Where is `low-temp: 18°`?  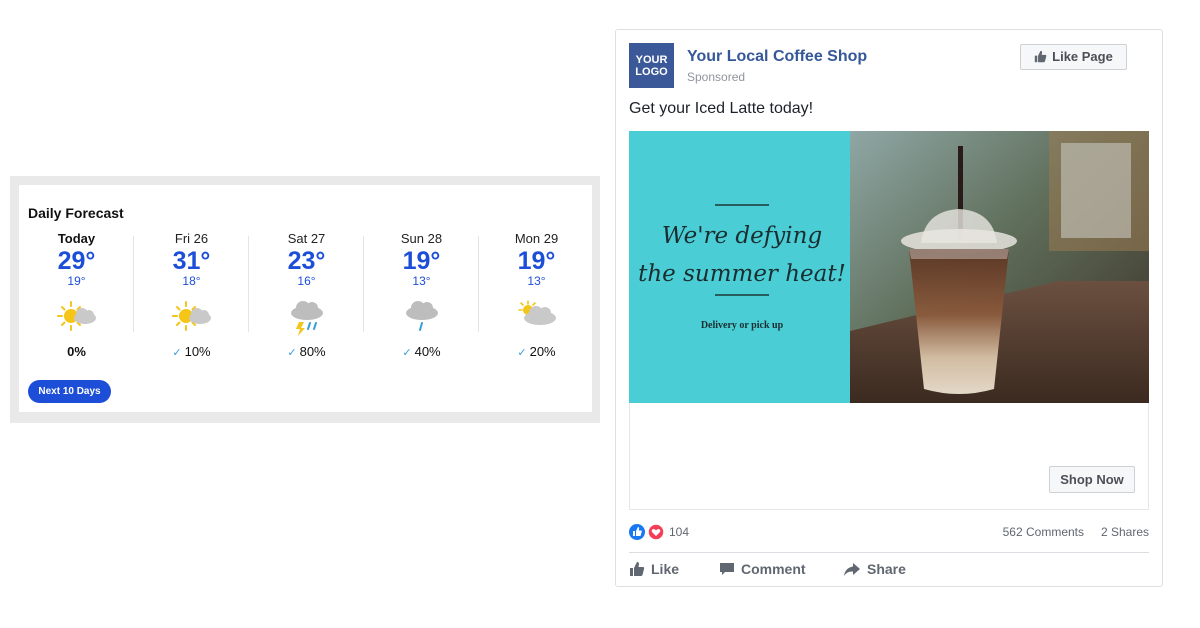 low-temp: 18° is located at coordinates (191, 281).